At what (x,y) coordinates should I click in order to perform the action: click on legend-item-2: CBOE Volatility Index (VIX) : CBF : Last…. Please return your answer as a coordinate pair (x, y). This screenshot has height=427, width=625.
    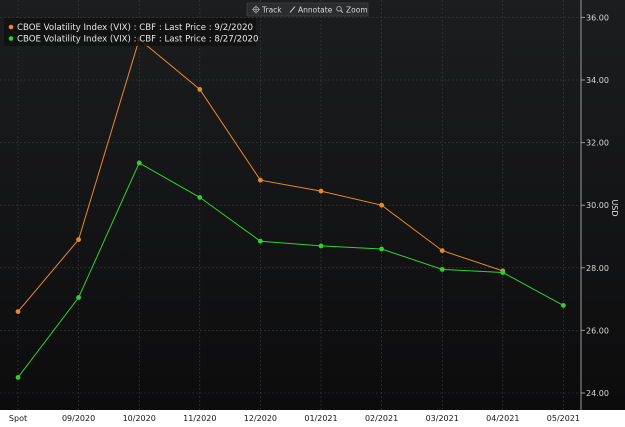
    Looking at the image, I should click on (133, 40).